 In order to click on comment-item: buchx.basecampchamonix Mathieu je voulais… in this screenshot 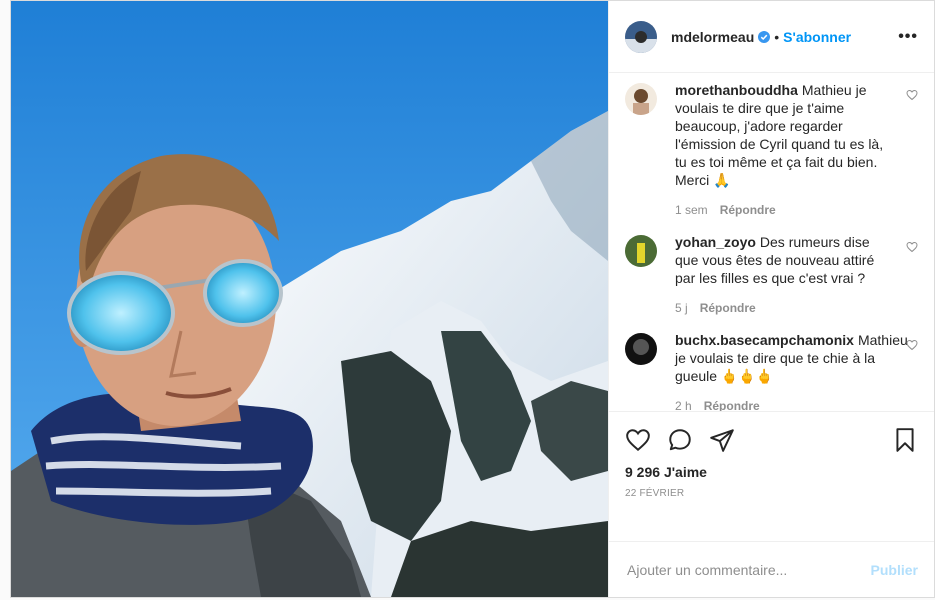, I will do `click(771, 371)`.